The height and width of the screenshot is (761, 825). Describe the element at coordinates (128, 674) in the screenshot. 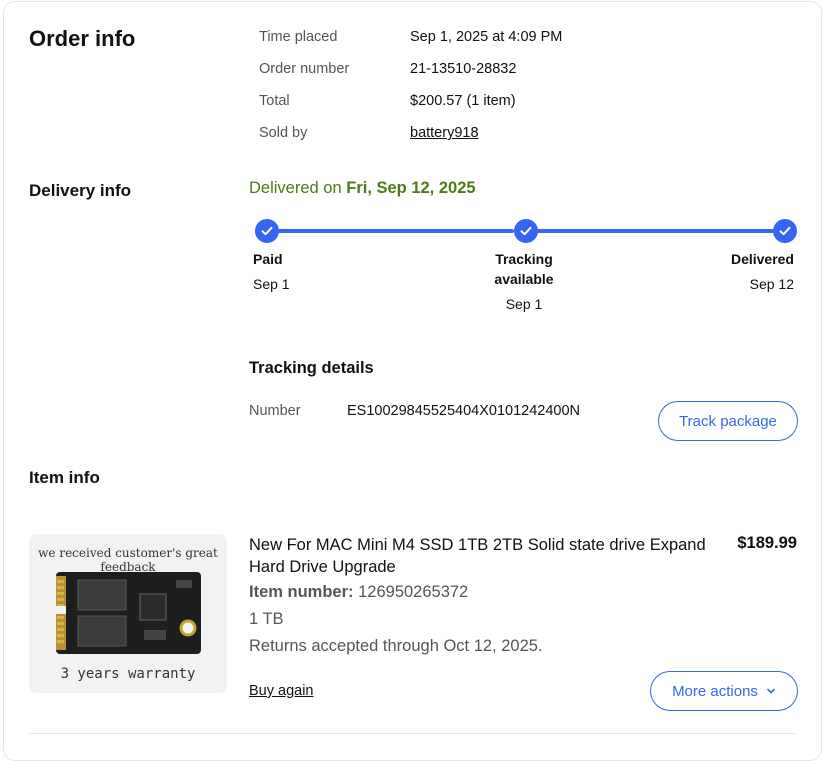

I see `thumbnail-caption-bottom: 3 years warranty` at that location.